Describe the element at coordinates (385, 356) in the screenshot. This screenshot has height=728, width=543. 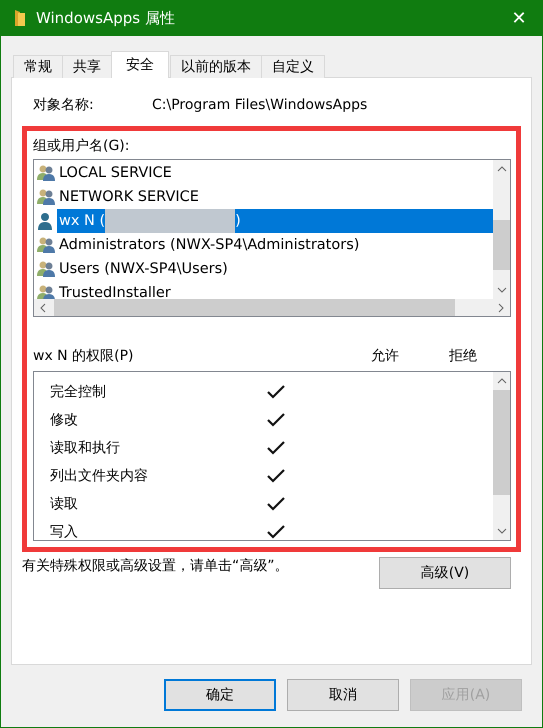
I see `allow-header: 允许` at that location.